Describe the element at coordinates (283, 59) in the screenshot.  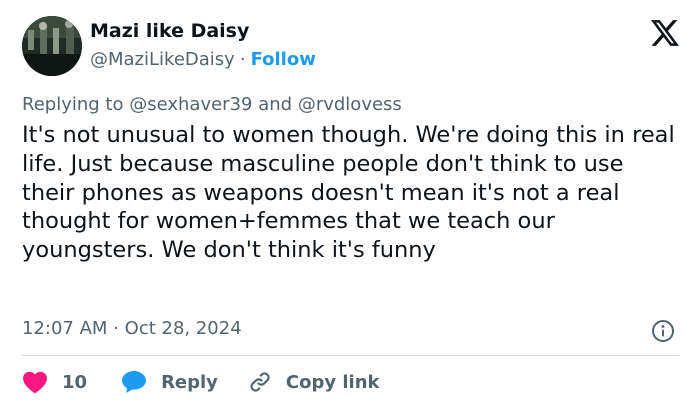
I see `follow-button: Follow` at that location.